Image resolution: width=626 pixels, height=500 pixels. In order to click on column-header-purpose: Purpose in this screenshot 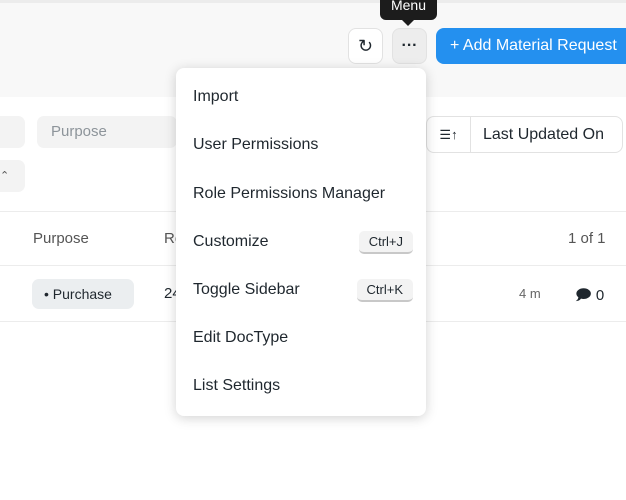, I will do `click(61, 238)`.